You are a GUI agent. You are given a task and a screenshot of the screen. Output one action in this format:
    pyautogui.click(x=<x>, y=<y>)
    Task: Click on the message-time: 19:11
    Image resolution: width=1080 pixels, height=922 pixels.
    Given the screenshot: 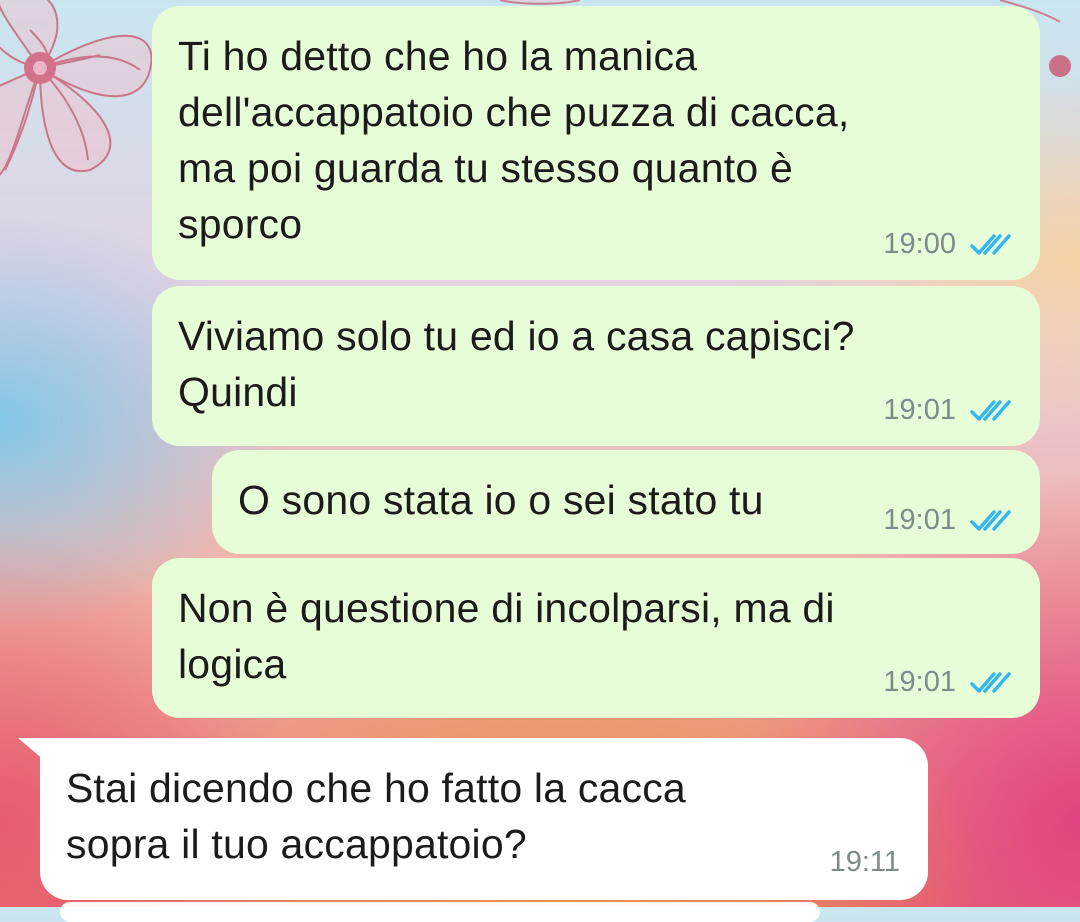 What is the action you would take?
    pyautogui.click(x=864, y=862)
    